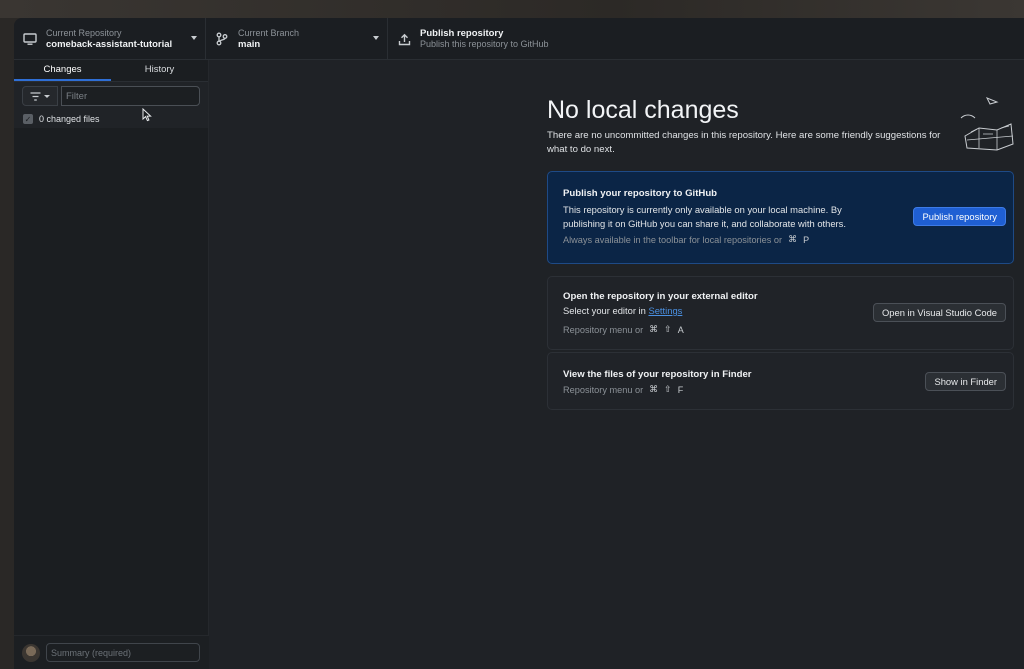  Describe the element at coordinates (806, 239) in the screenshot. I see `shortcut-key: P` at that location.